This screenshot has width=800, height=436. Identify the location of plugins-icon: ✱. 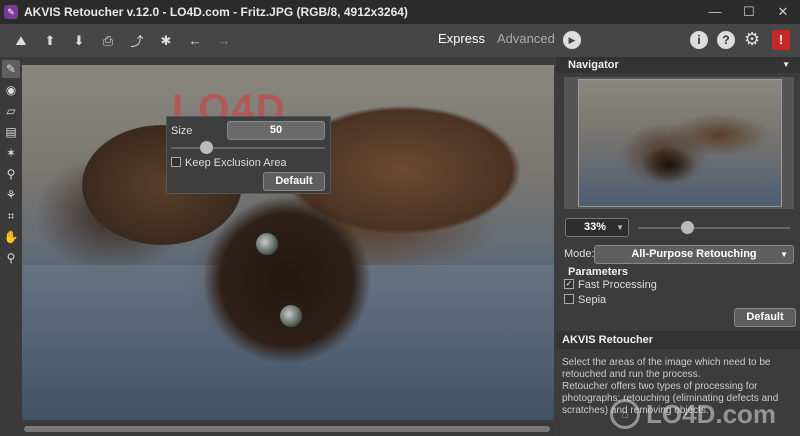
(166, 41).